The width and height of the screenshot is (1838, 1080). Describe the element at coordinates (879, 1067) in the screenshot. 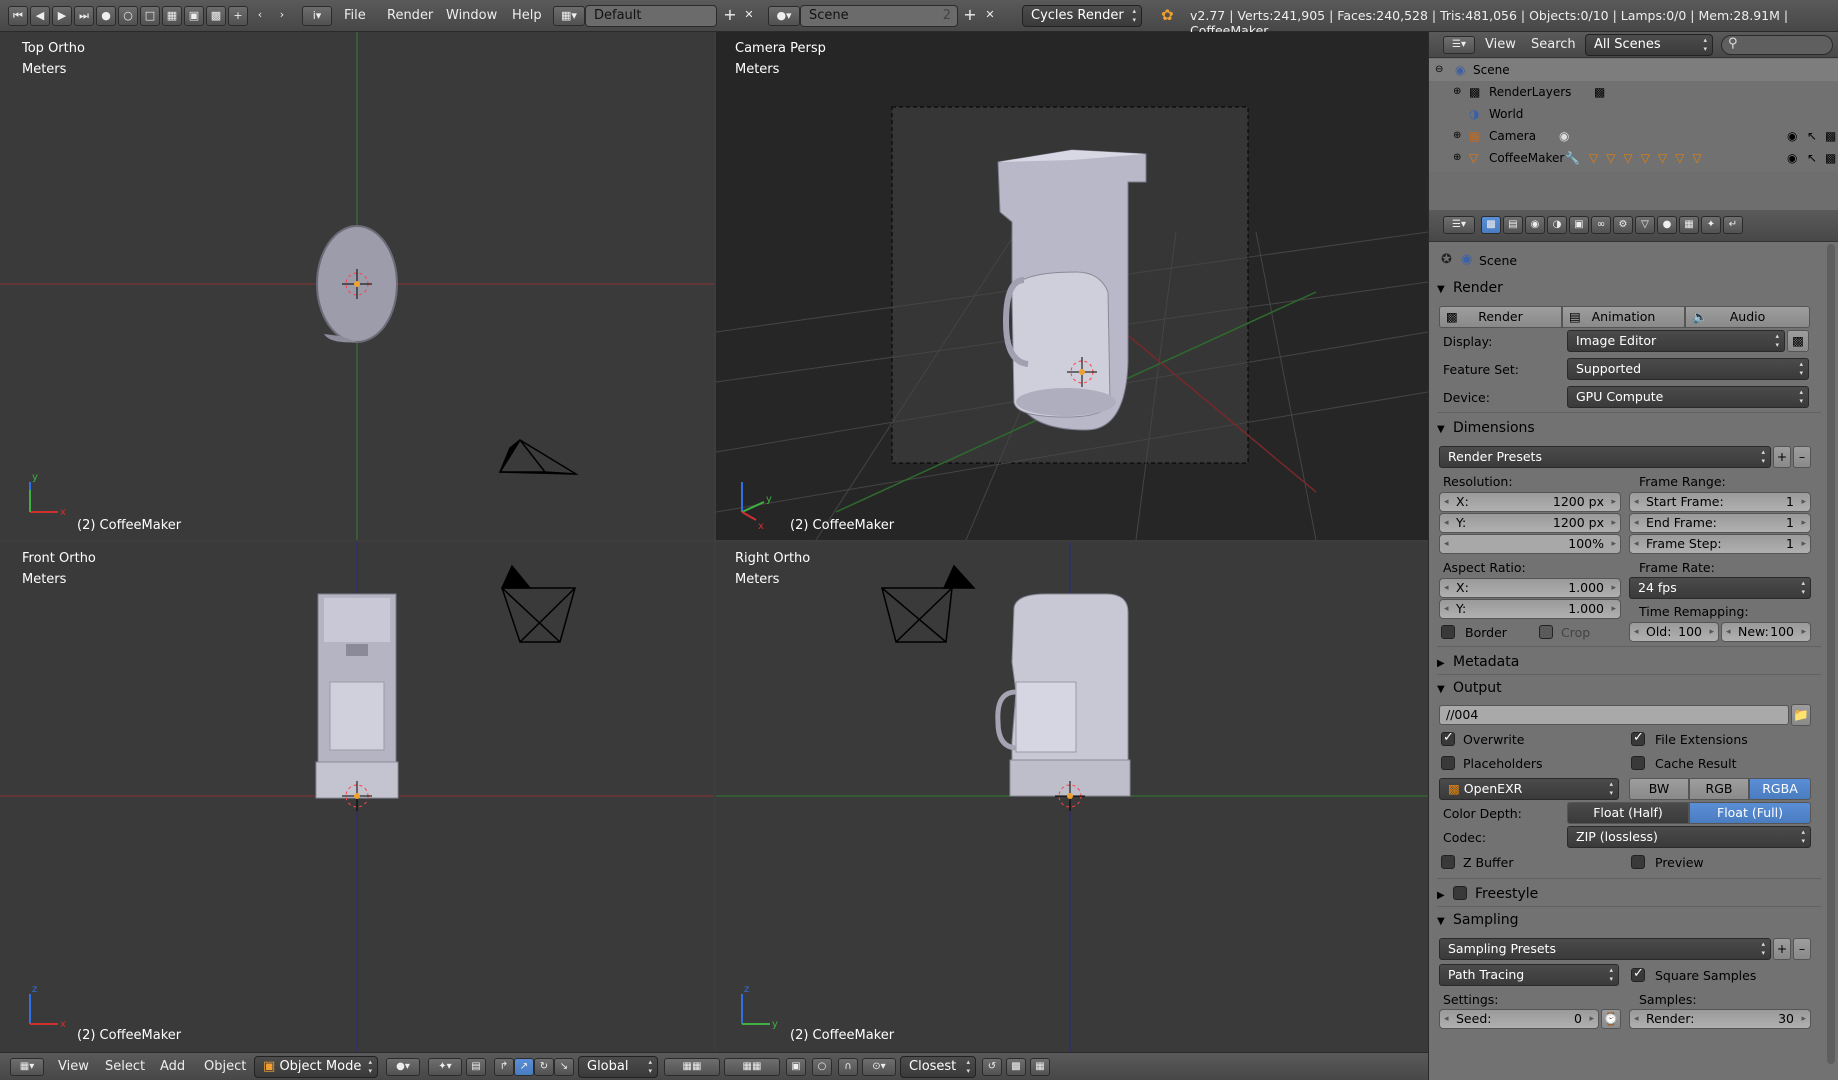

I see `snap-element-icon: ⊙▾` at that location.